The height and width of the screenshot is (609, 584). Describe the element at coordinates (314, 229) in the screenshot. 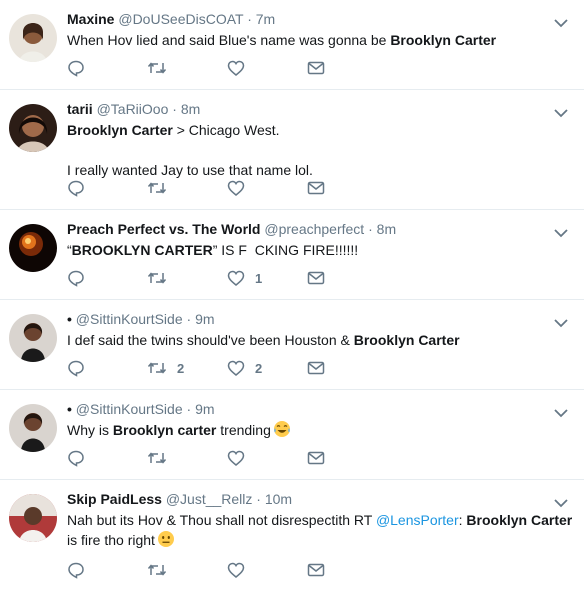

I see `user-handle: @preachperfect` at that location.